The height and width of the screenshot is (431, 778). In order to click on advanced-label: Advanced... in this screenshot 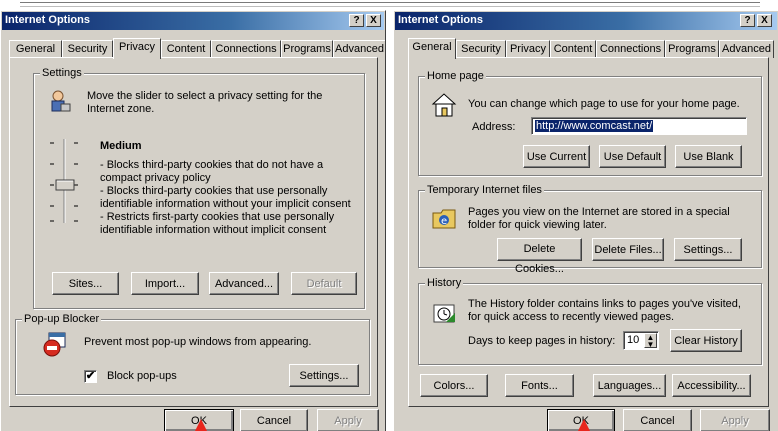, I will do `click(244, 283)`.